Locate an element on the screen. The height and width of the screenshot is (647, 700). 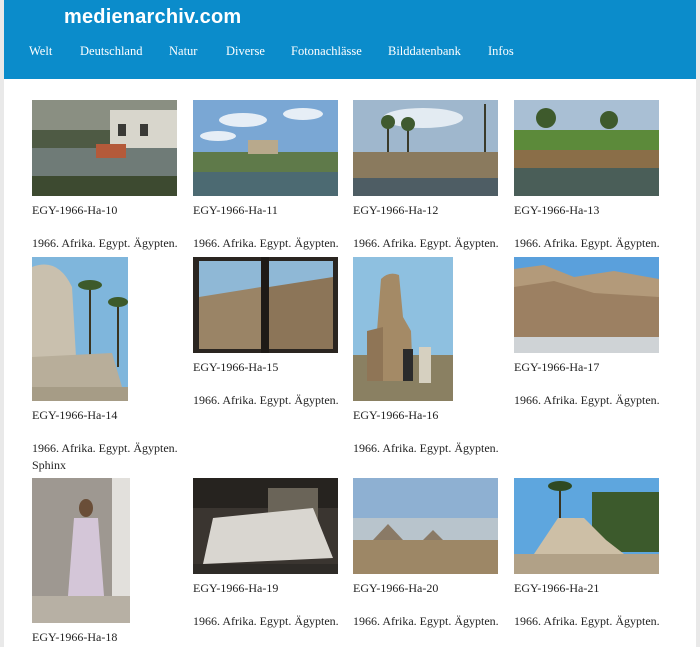
nav-item-diverse: Diverse is located at coordinates (245, 51).